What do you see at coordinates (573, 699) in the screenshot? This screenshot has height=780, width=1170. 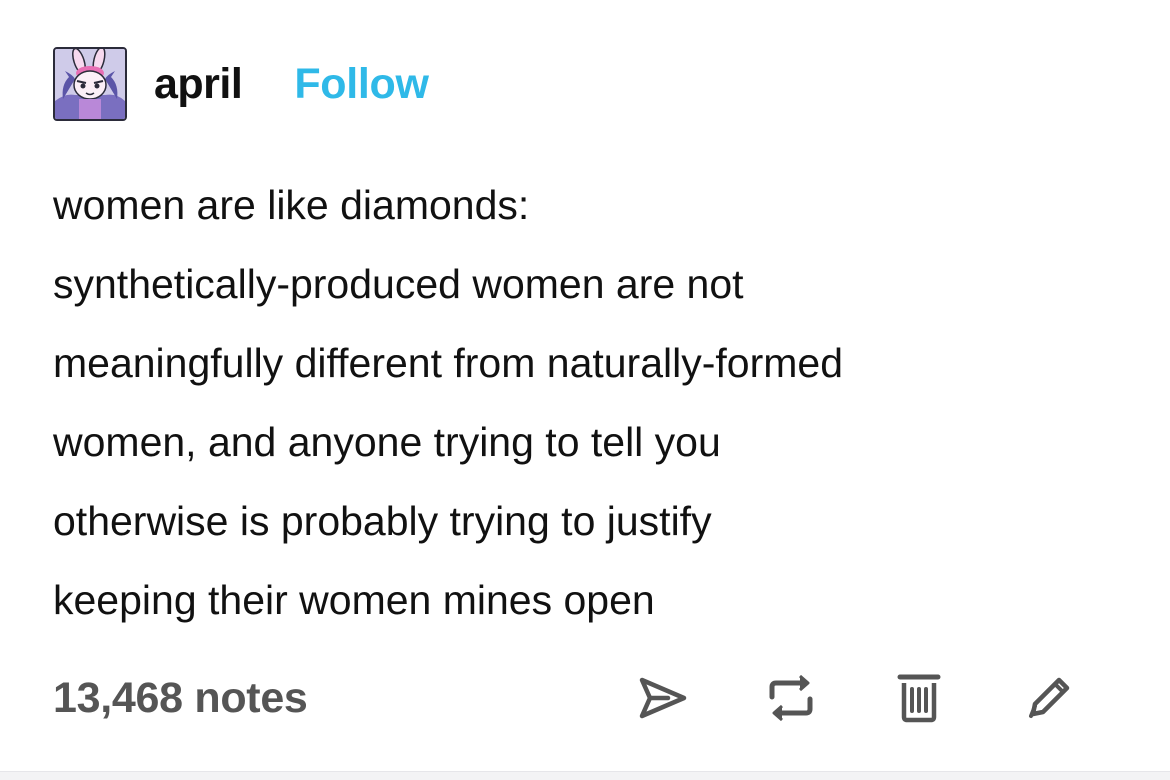 I see `post-footer: 13,468 notes` at bounding box center [573, 699].